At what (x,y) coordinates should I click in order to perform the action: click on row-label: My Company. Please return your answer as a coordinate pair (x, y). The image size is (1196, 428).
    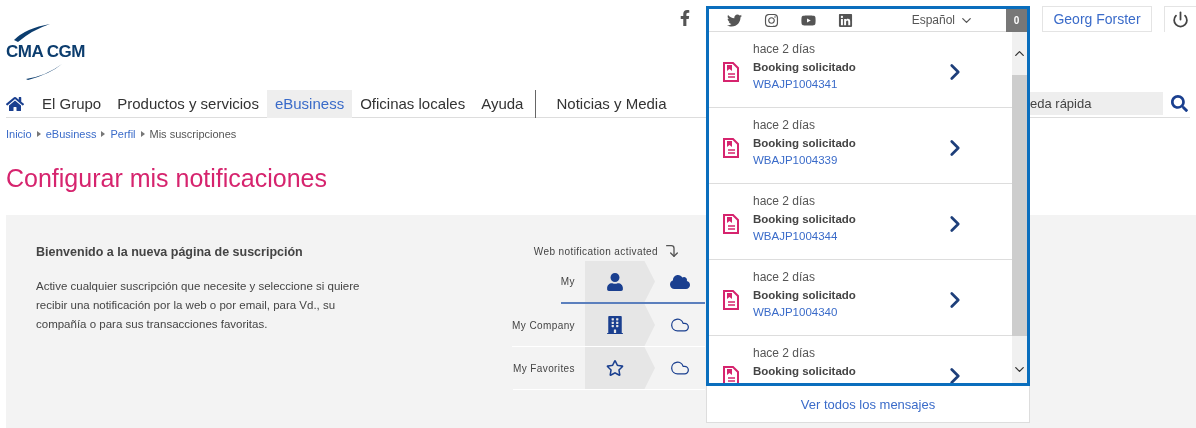
    Looking at the image, I should click on (543, 325).